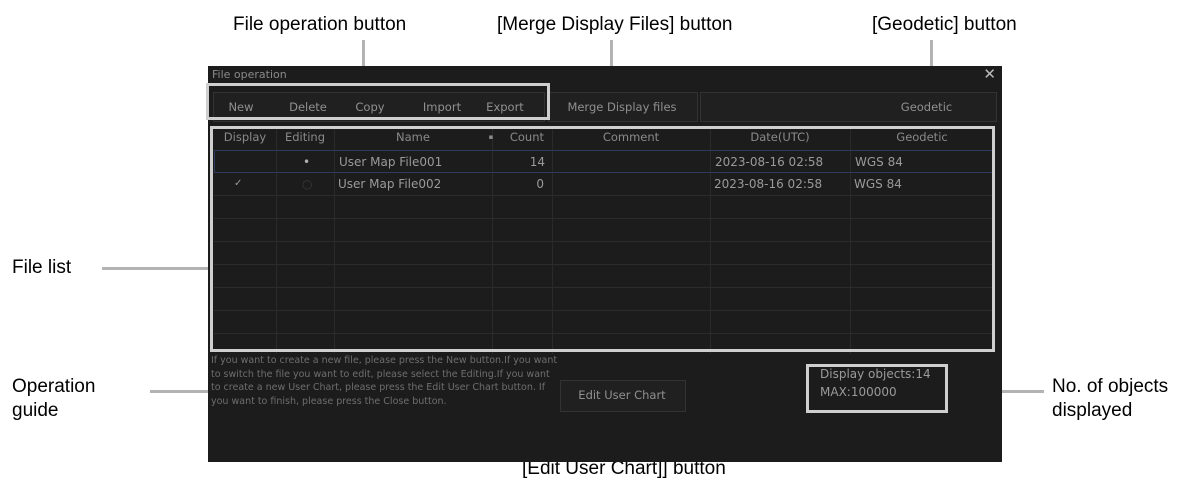  What do you see at coordinates (622, 395) in the screenshot?
I see `edit-user-chart-button: Edit User Chart` at bounding box center [622, 395].